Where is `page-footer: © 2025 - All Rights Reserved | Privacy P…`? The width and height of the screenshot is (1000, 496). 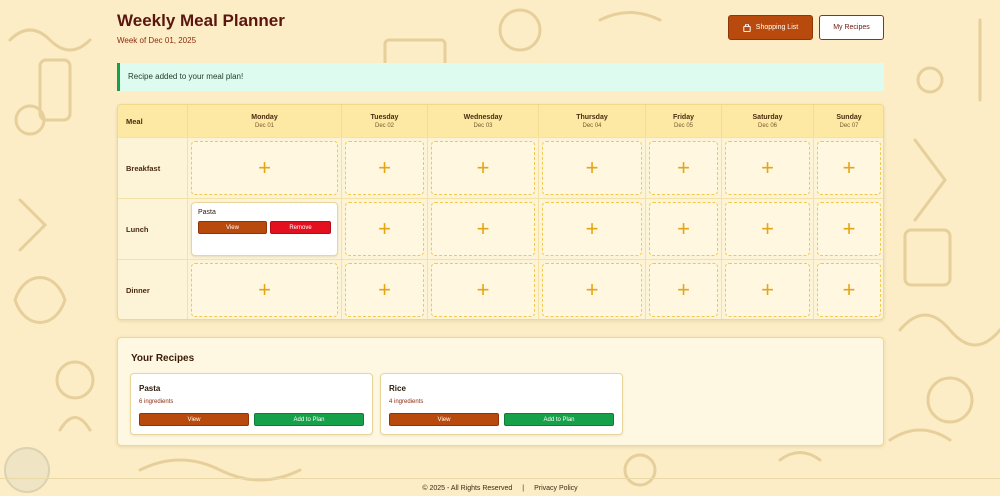
page-footer: © 2025 - All Rights Reserved | Privacy P… is located at coordinates (500, 488).